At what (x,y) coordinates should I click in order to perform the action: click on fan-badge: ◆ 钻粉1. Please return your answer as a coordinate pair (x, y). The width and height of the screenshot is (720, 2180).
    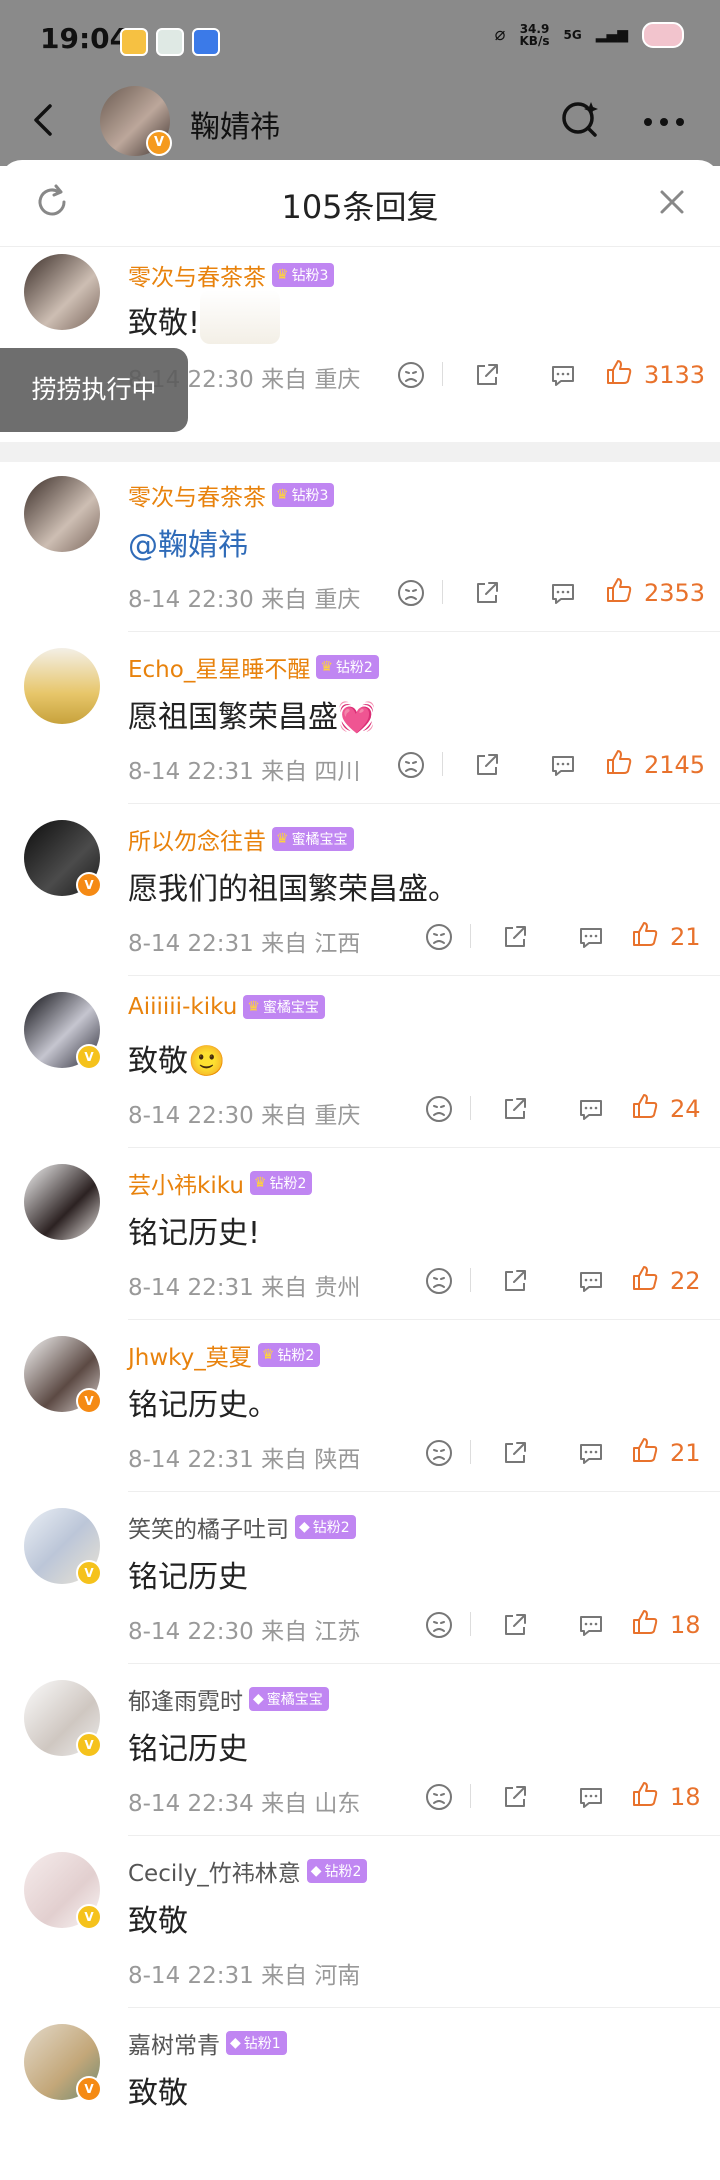
    Looking at the image, I should click on (256, 2043).